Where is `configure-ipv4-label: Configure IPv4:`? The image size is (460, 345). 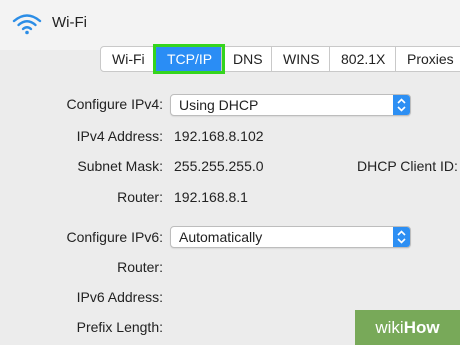 configure-ipv4-label: Configure IPv4: is located at coordinates (115, 104).